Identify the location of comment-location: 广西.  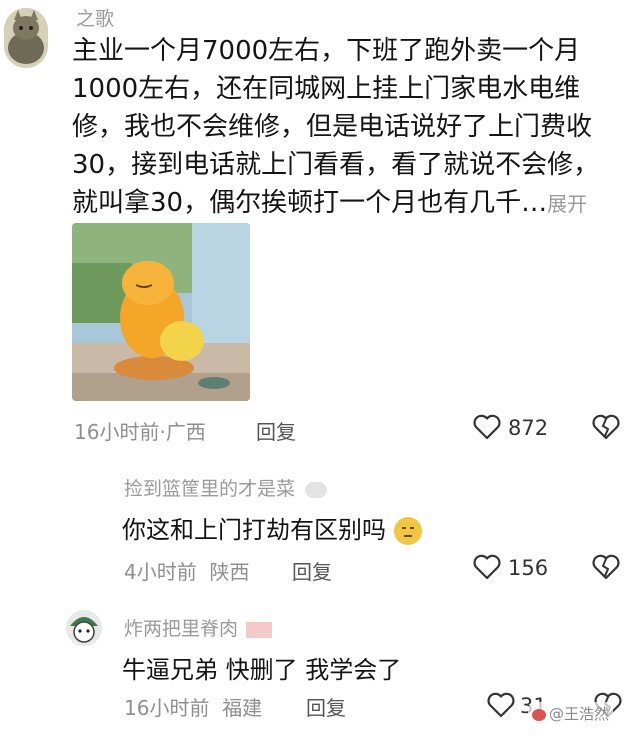
(185, 432).